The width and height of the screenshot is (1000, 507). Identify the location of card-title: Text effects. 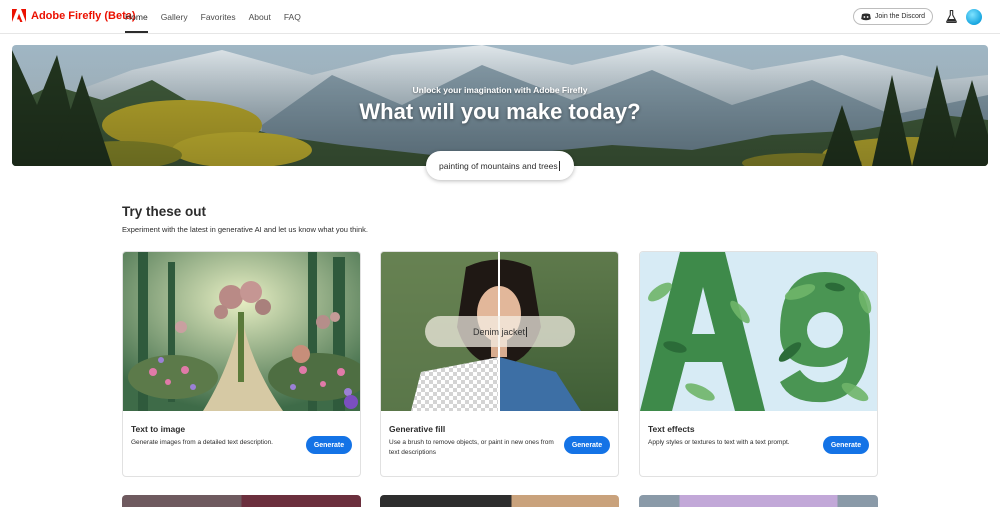
(671, 429).